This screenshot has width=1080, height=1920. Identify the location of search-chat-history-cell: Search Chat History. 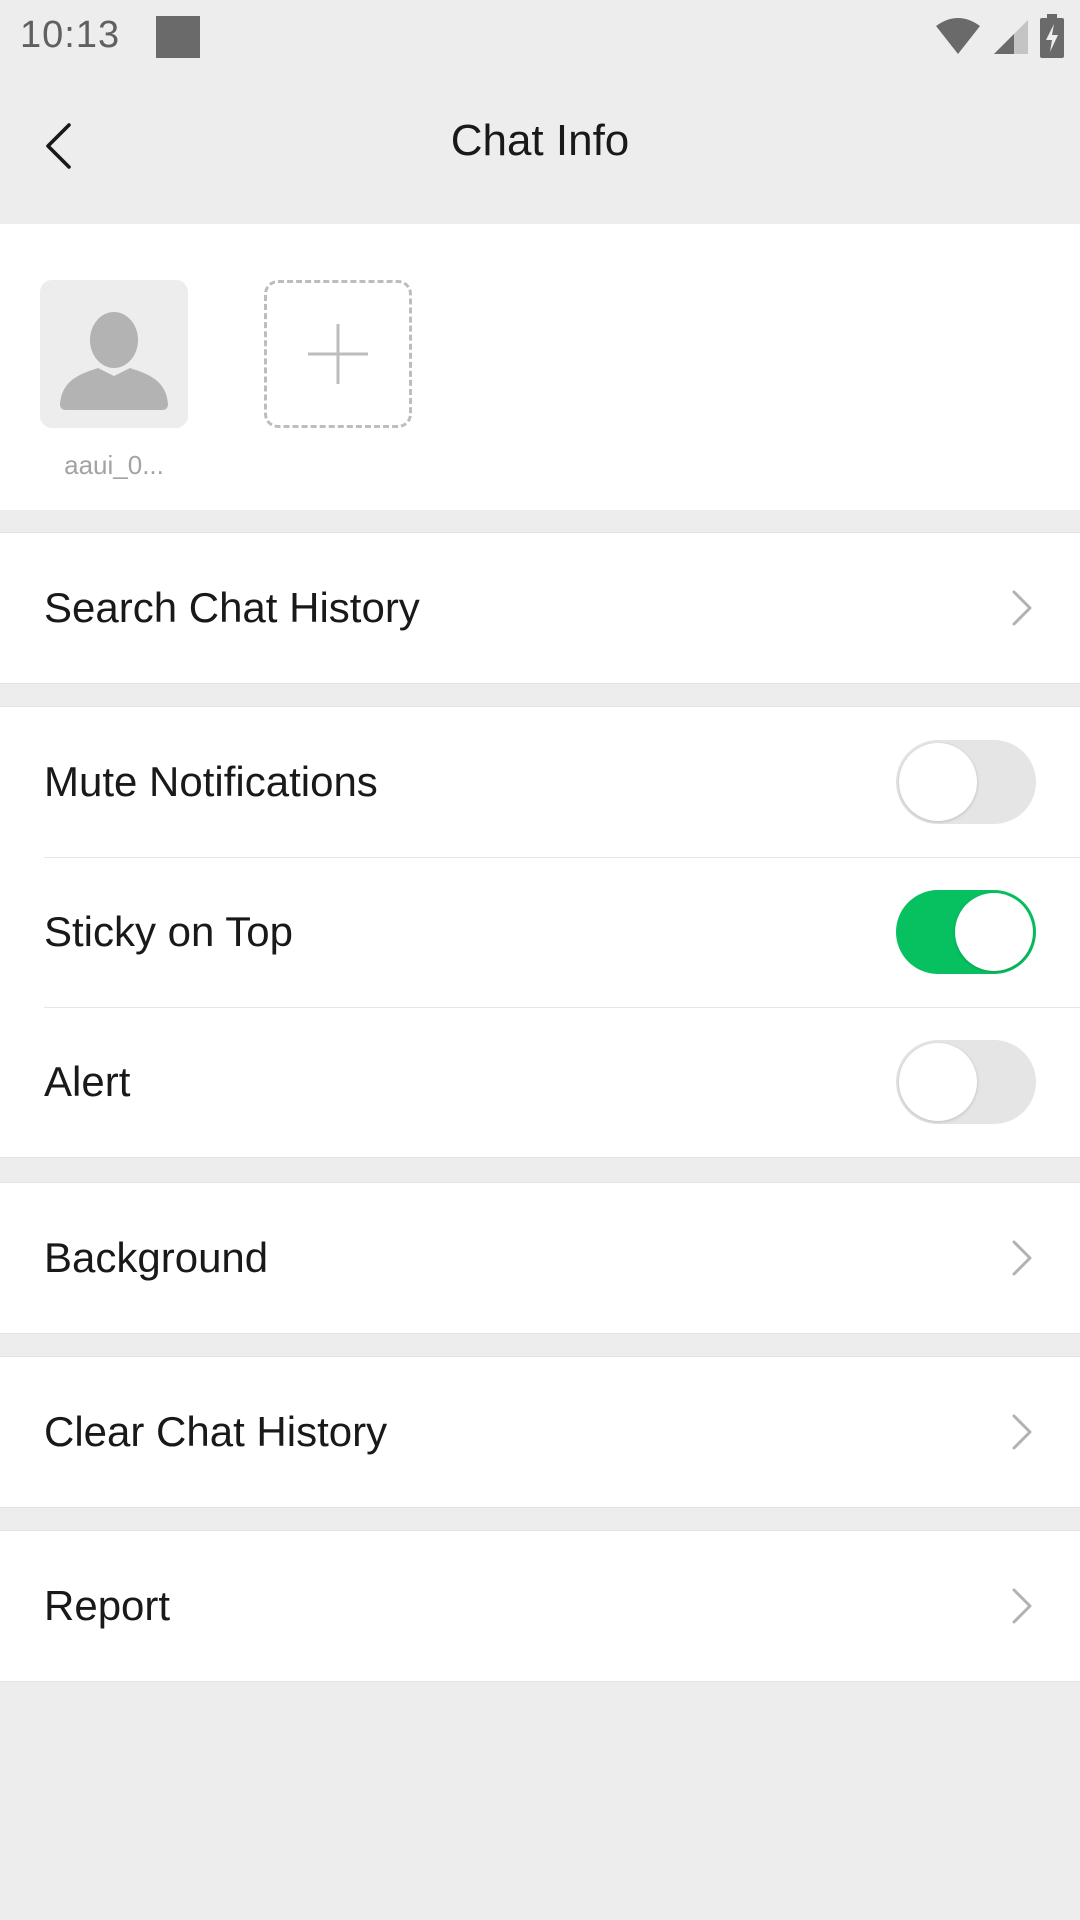
(540, 608).